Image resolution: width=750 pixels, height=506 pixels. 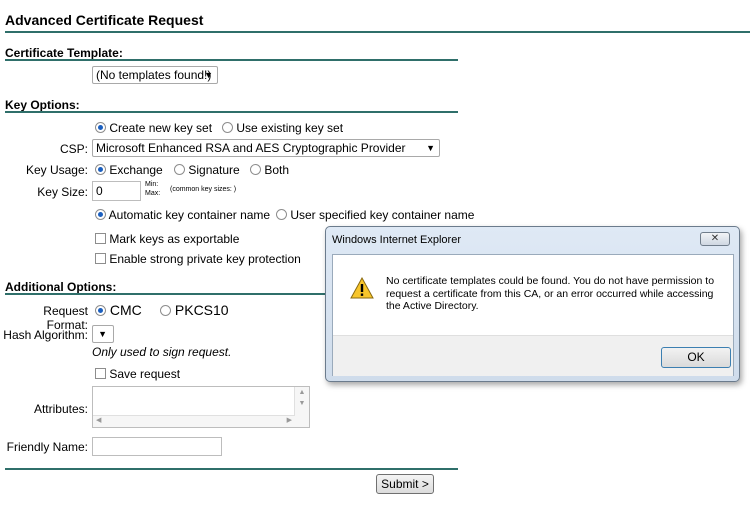 I want to click on friendly-name-label: Friendly Name:, so click(x=47, y=447).